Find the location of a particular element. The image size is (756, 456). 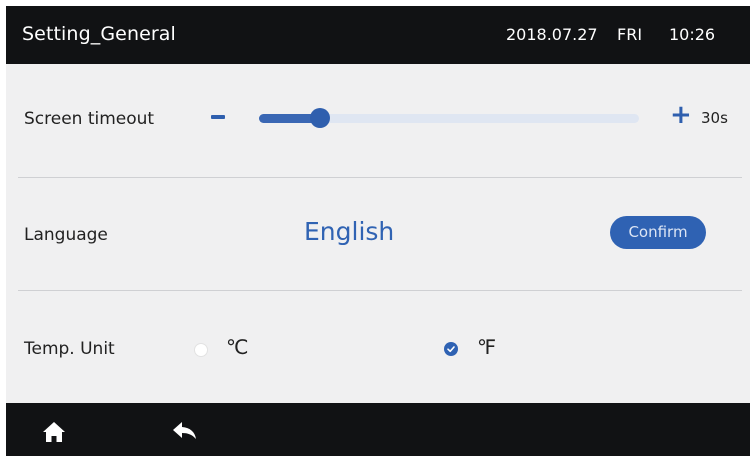

celsius-label: ℃ is located at coordinates (237, 347).